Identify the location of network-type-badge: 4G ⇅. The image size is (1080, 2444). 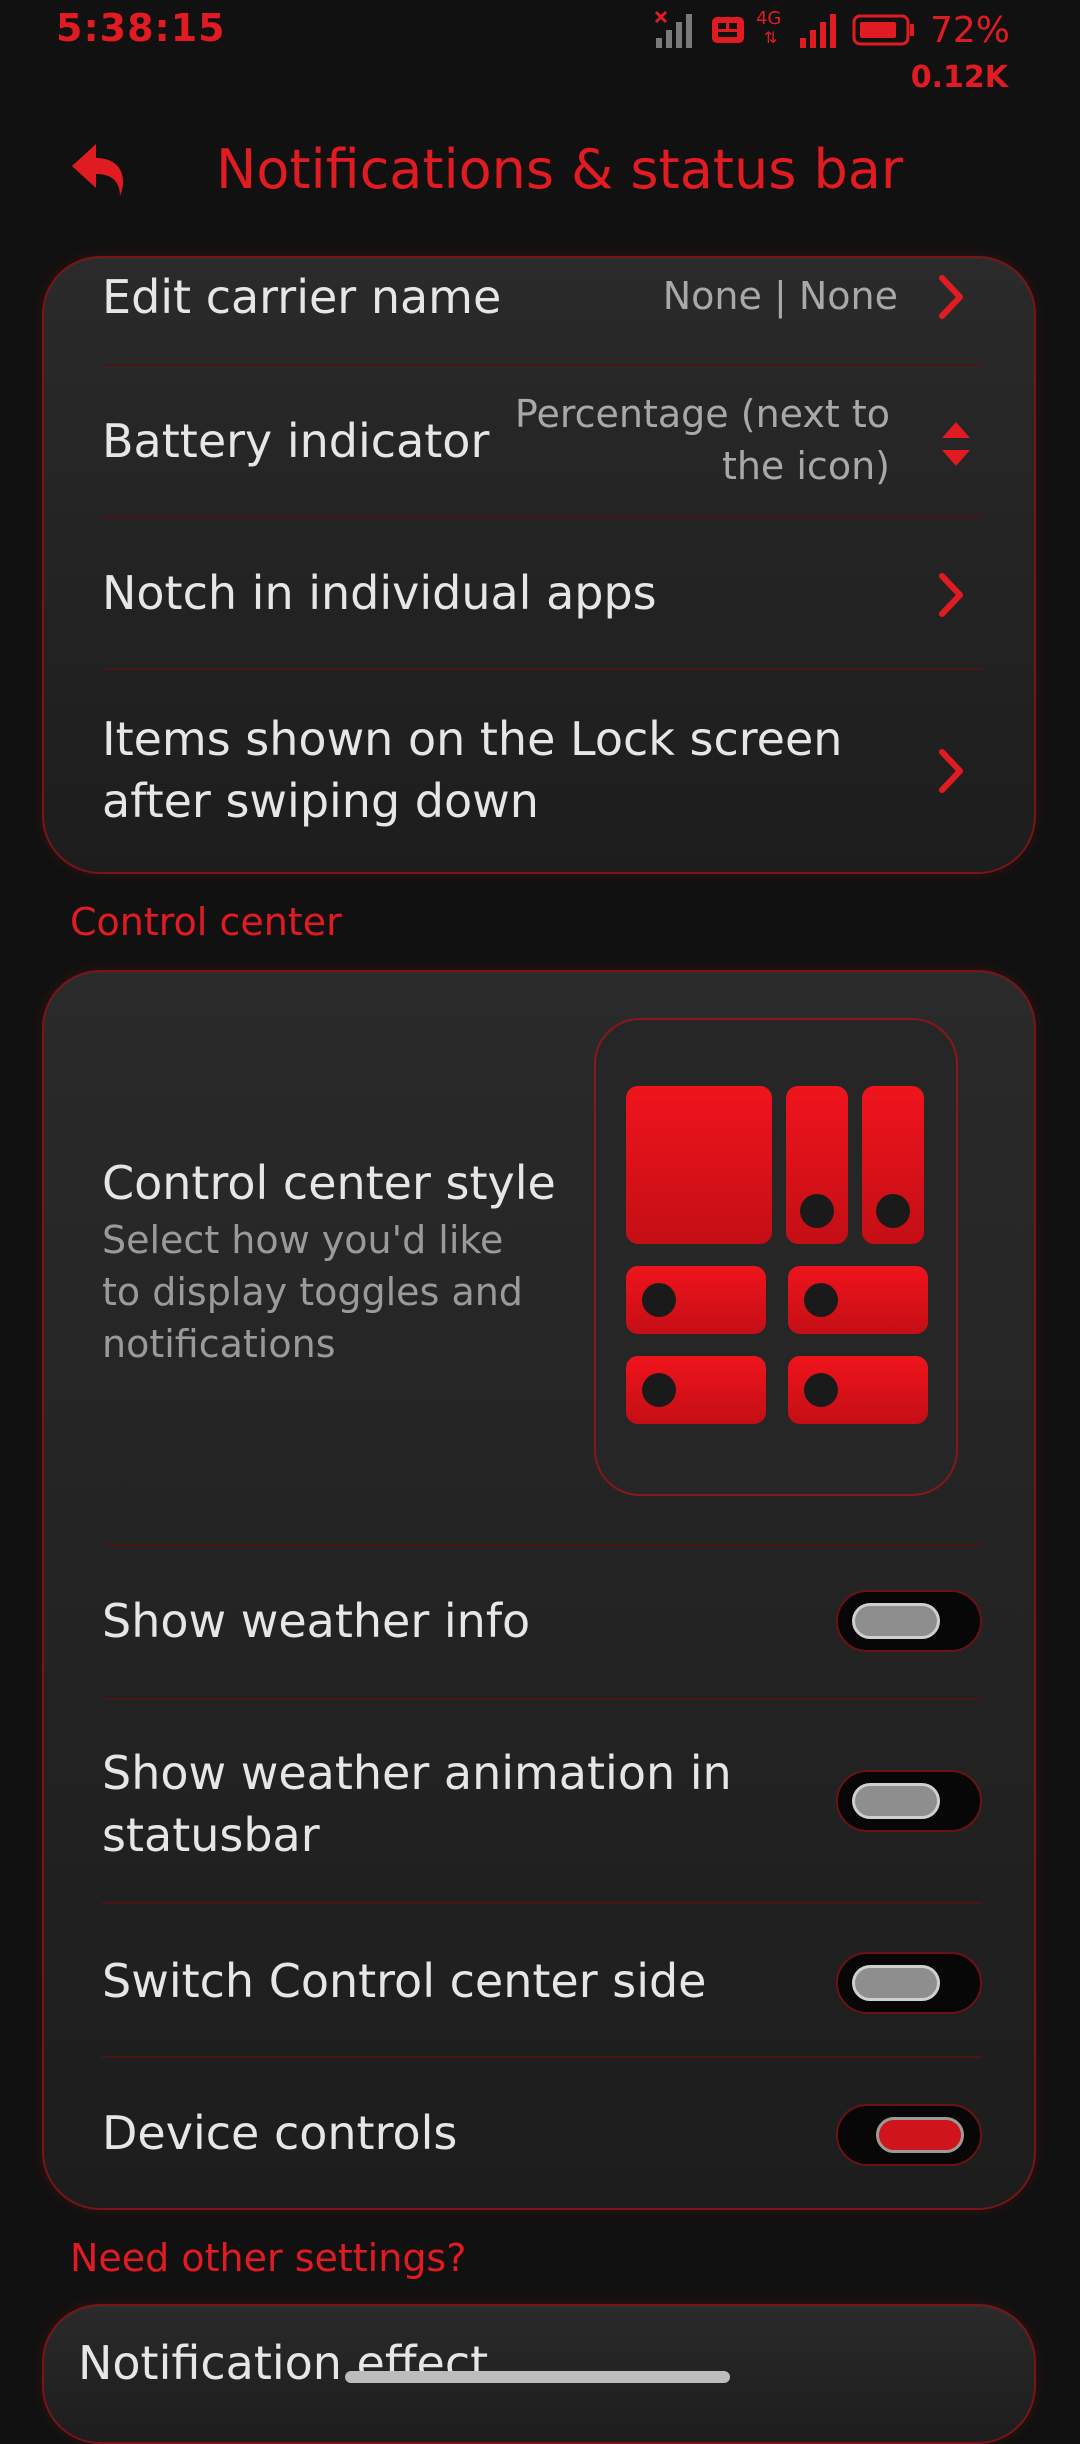
(768, 27).